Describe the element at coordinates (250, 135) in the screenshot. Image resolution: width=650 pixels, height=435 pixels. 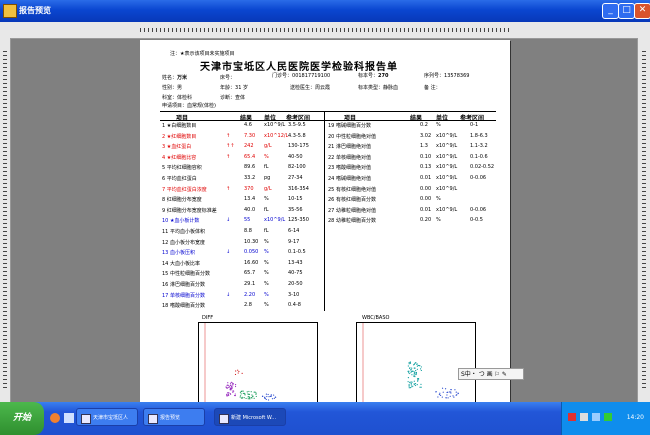
I see `result-value: 7.30` at that location.